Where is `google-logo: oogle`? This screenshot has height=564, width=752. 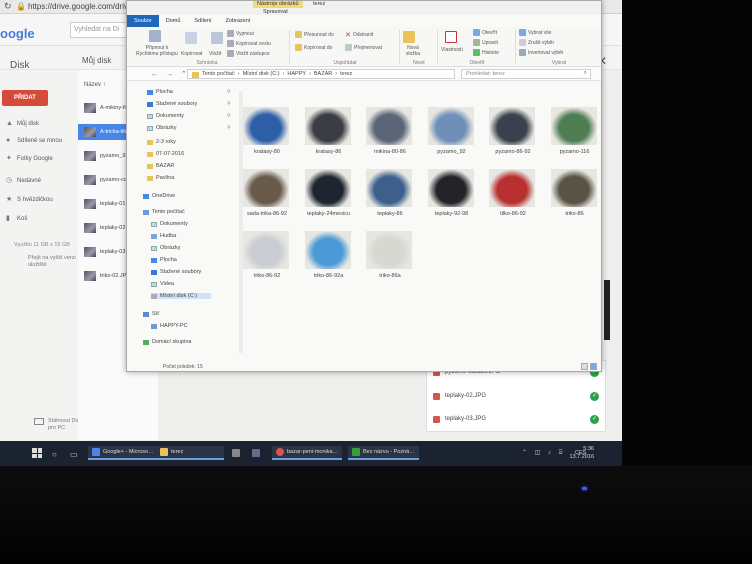 google-logo: oogle is located at coordinates (17, 33).